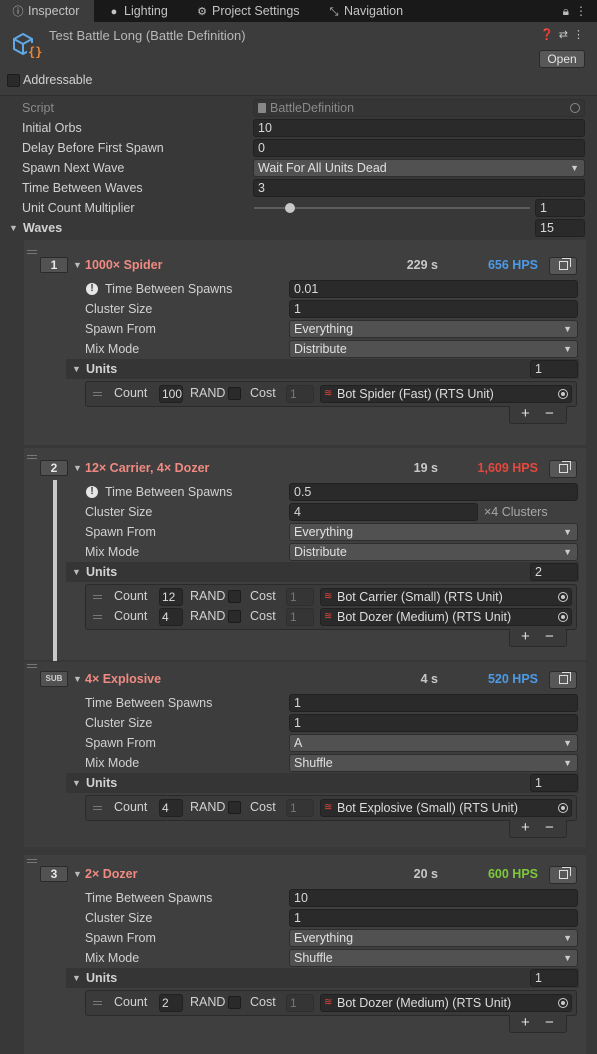 The height and width of the screenshot is (1054, 597). What do you see at coordinates (256, 11) in the screenshot?
I see `tab-project-settings: ⚙ Project Settings` at bounding box center [256, 11].